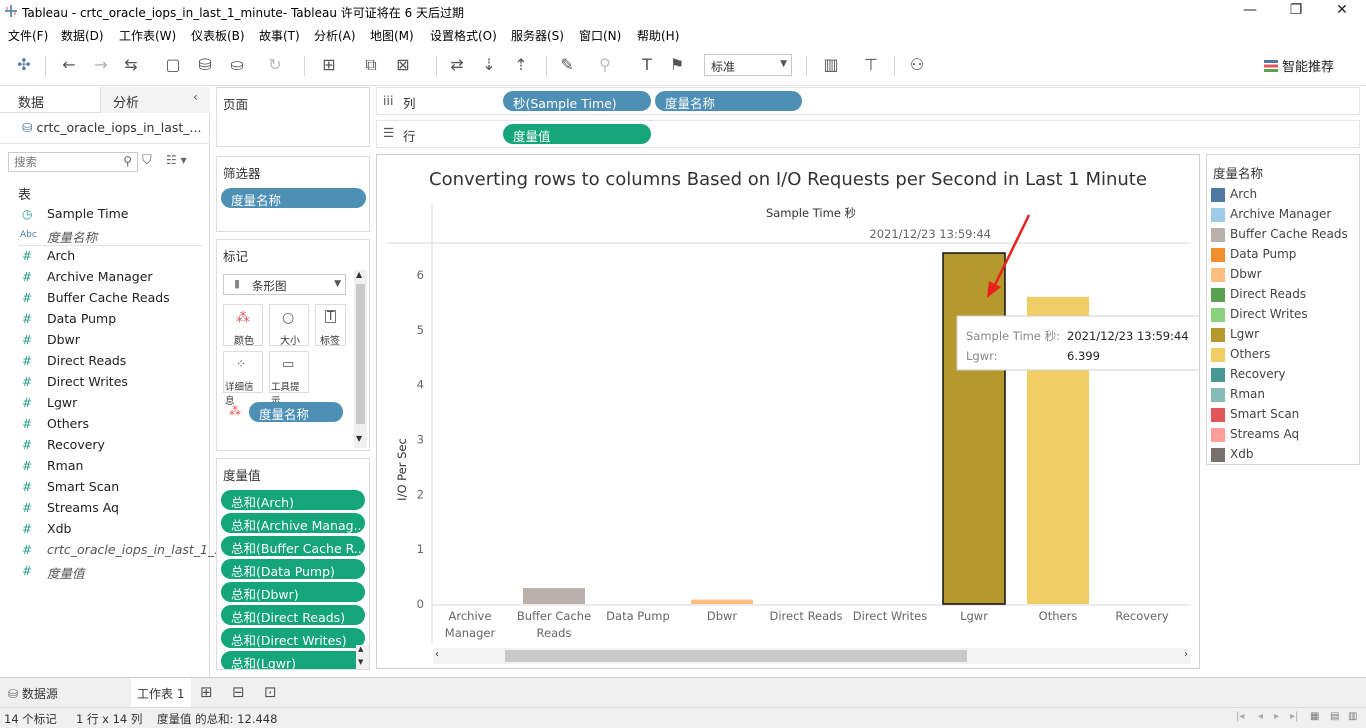 Image resolution: width=1366 pixels, height=728 pixels. Describe the element at coordinates (284, 284) in the screenshot. I see `mark-type-select: ▮ 条形图 ▼` at that location.